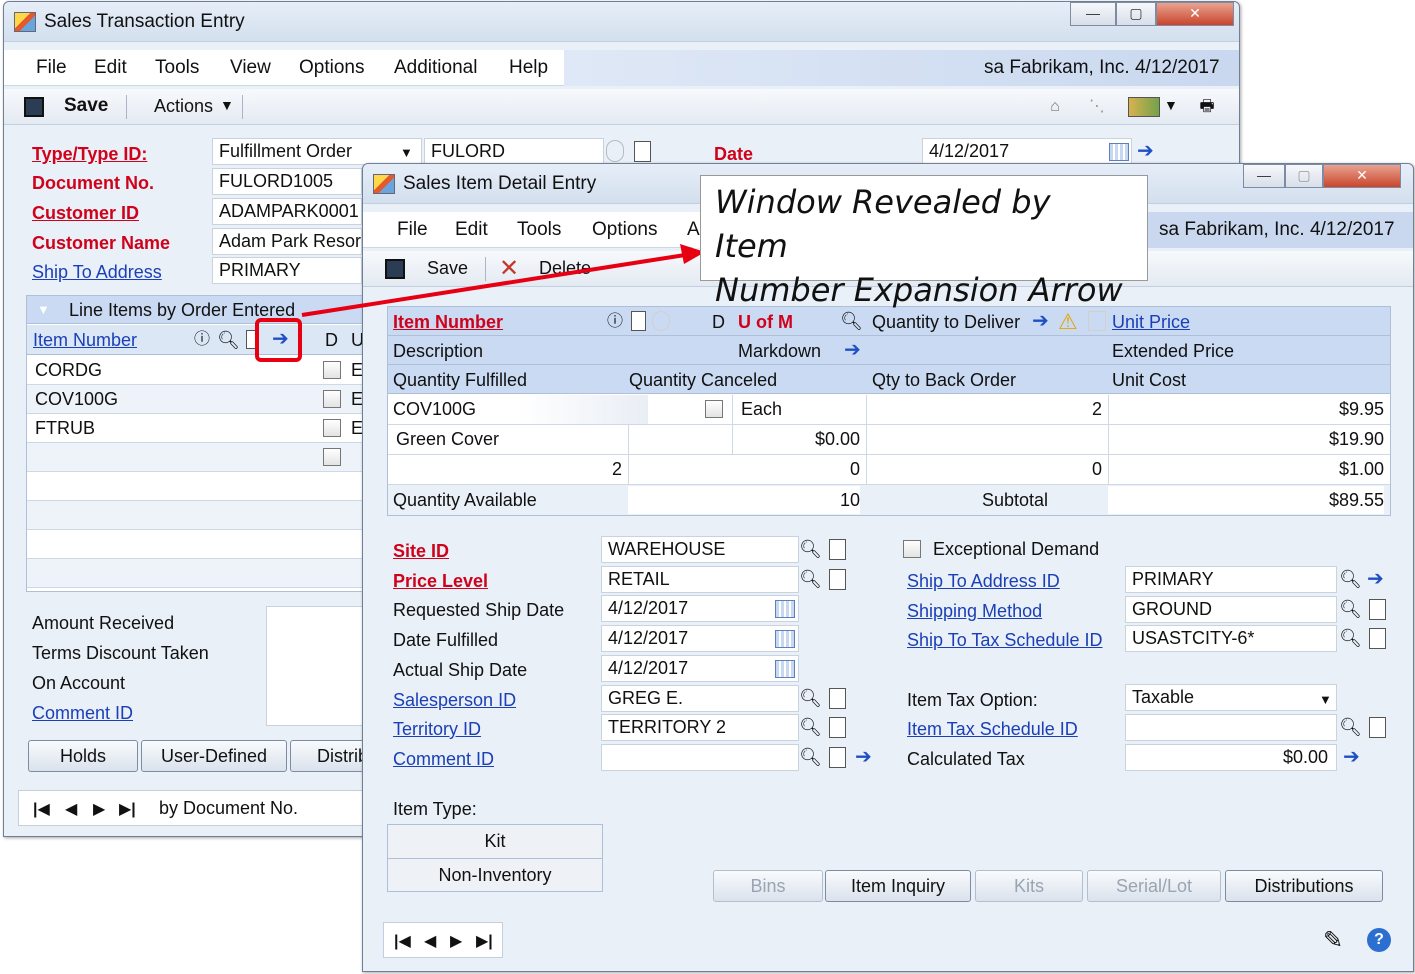 The width and height of the screenshot is (1415, 974). I want to click on salesperson-id-label: Salesperson ID, so click(454, 700).